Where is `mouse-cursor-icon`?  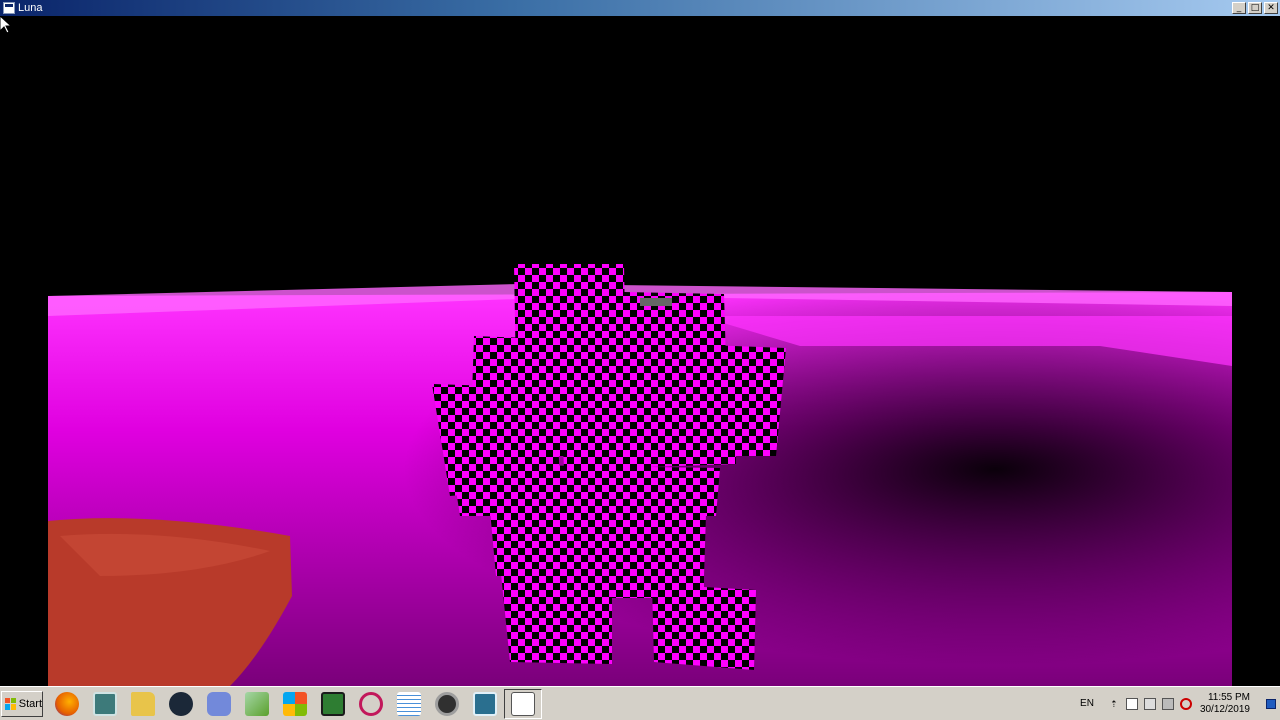 mouse-cursor-icon is located at coordinates (6, 25).